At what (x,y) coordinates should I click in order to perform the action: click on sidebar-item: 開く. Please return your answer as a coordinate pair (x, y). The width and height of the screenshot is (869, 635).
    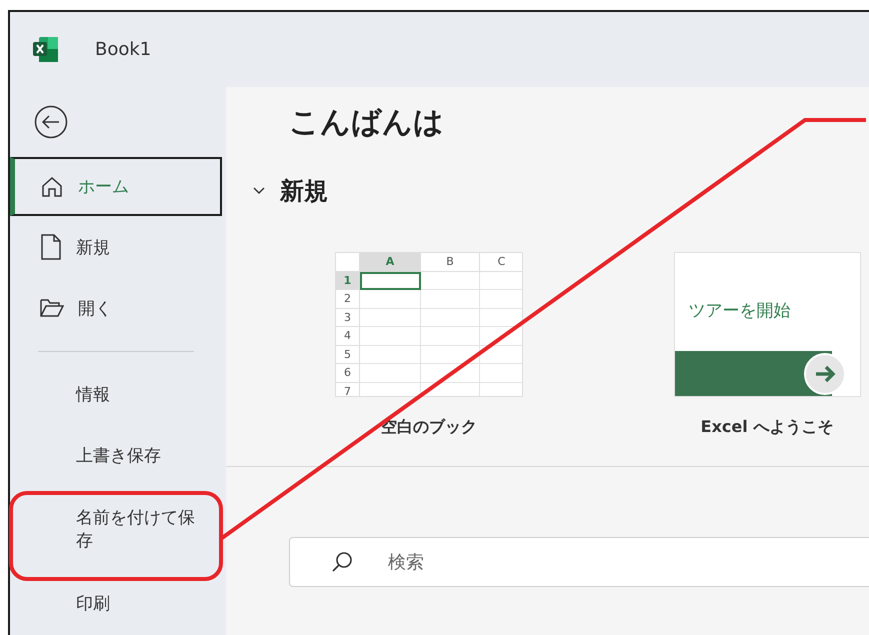
    Looking at the image, I should click on (116, 308).